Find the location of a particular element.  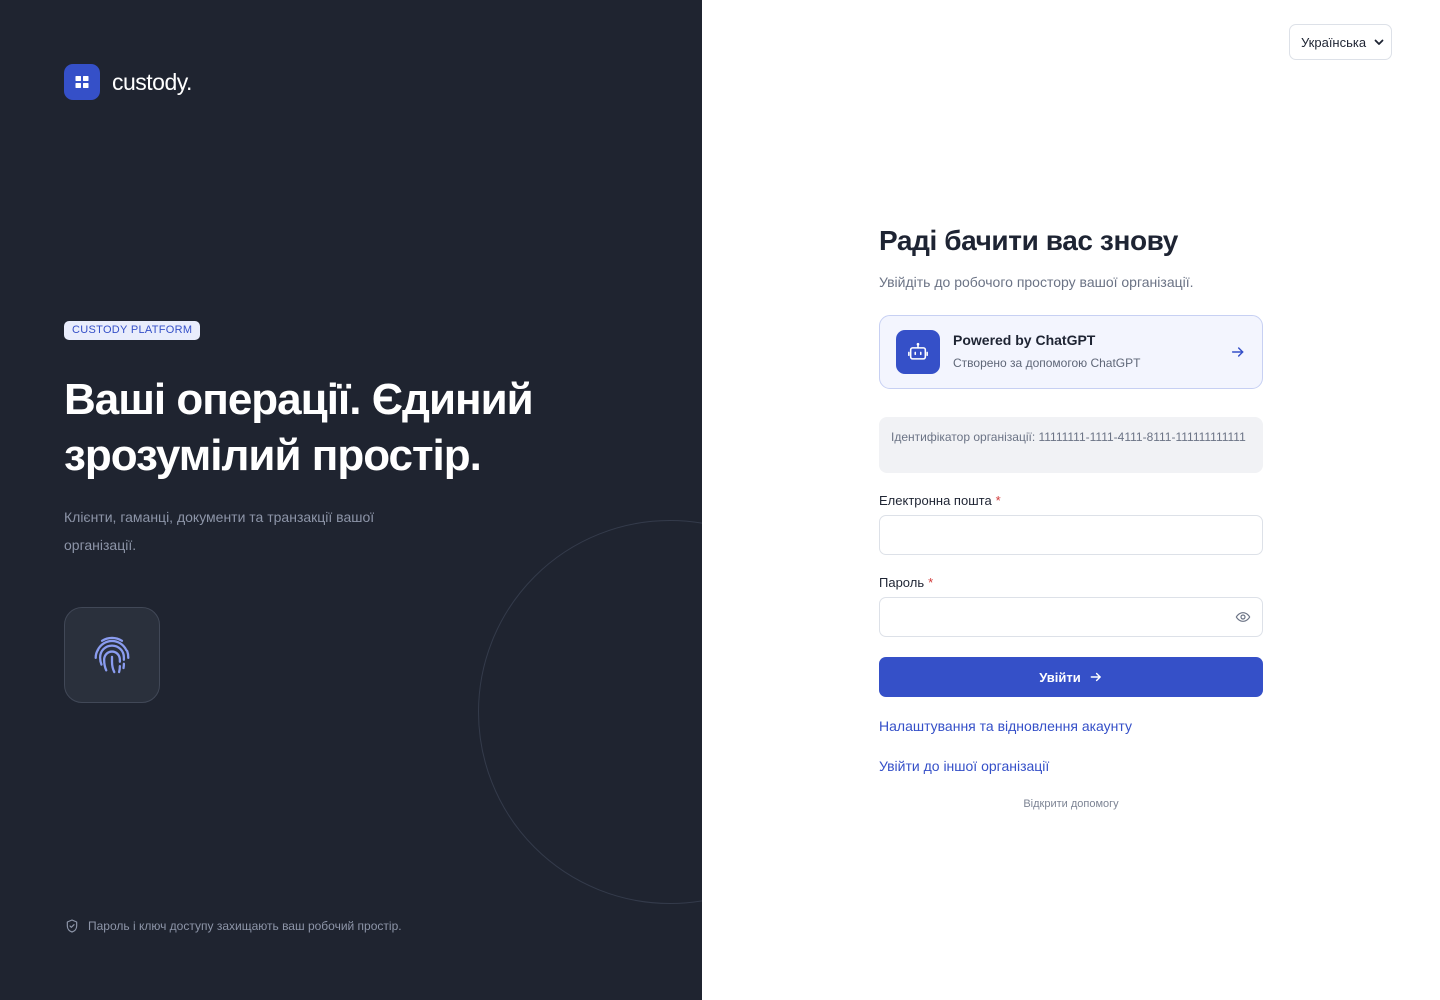

password-label-text: Пароль is located at coordinates (902, 582).